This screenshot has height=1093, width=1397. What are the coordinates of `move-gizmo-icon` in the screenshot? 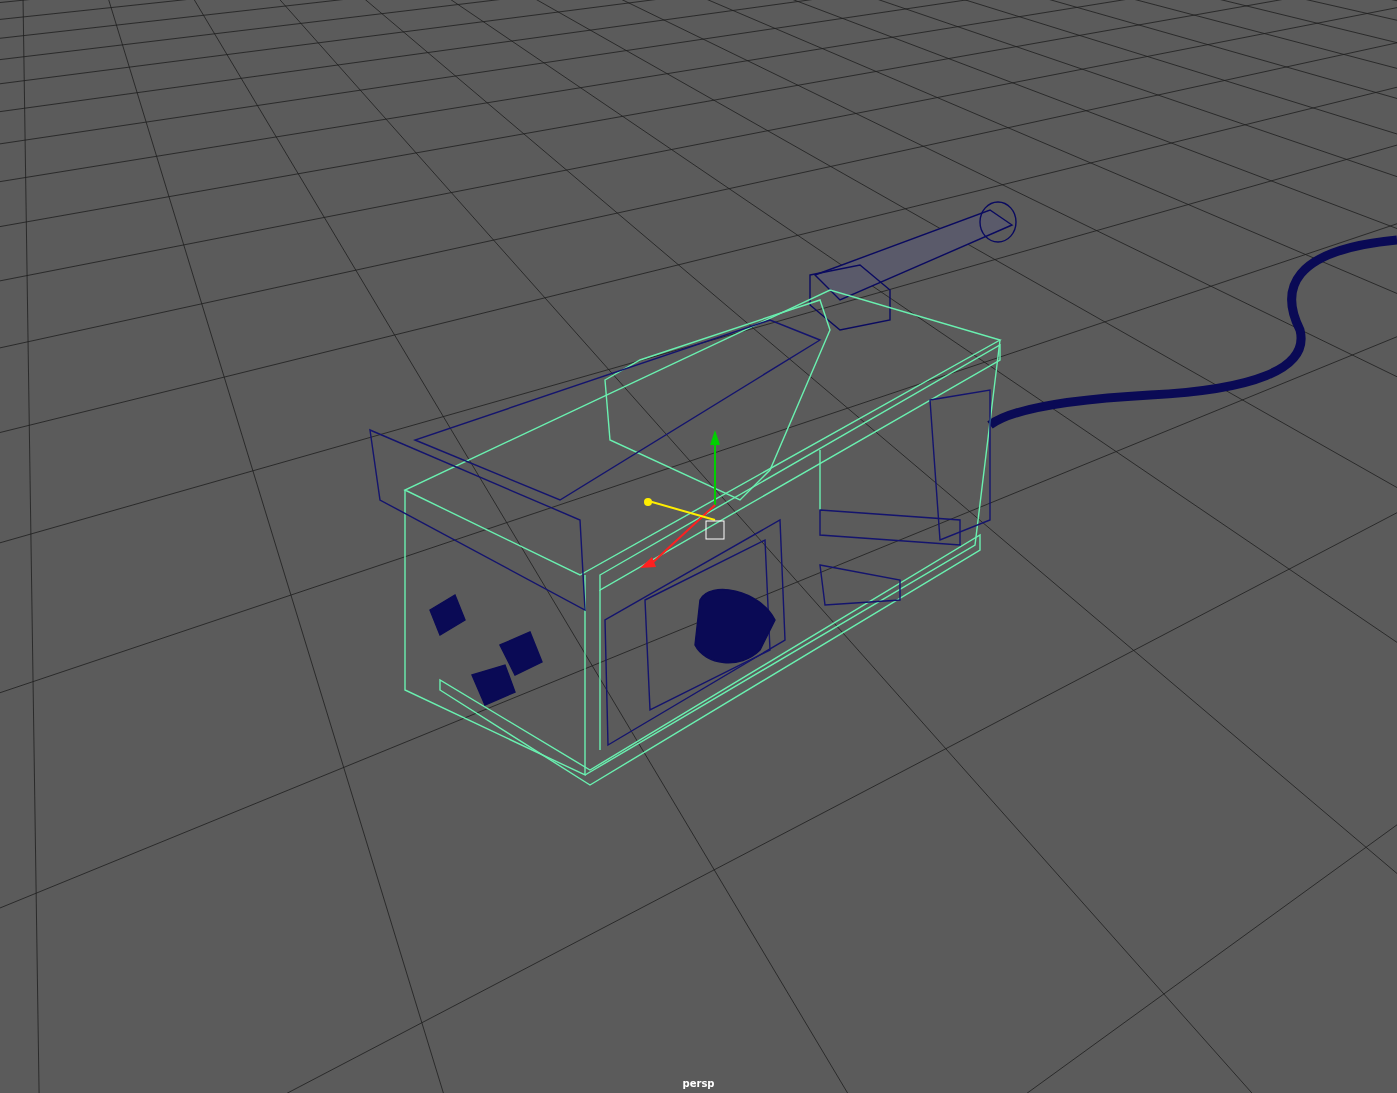 It's located at (682, 499).